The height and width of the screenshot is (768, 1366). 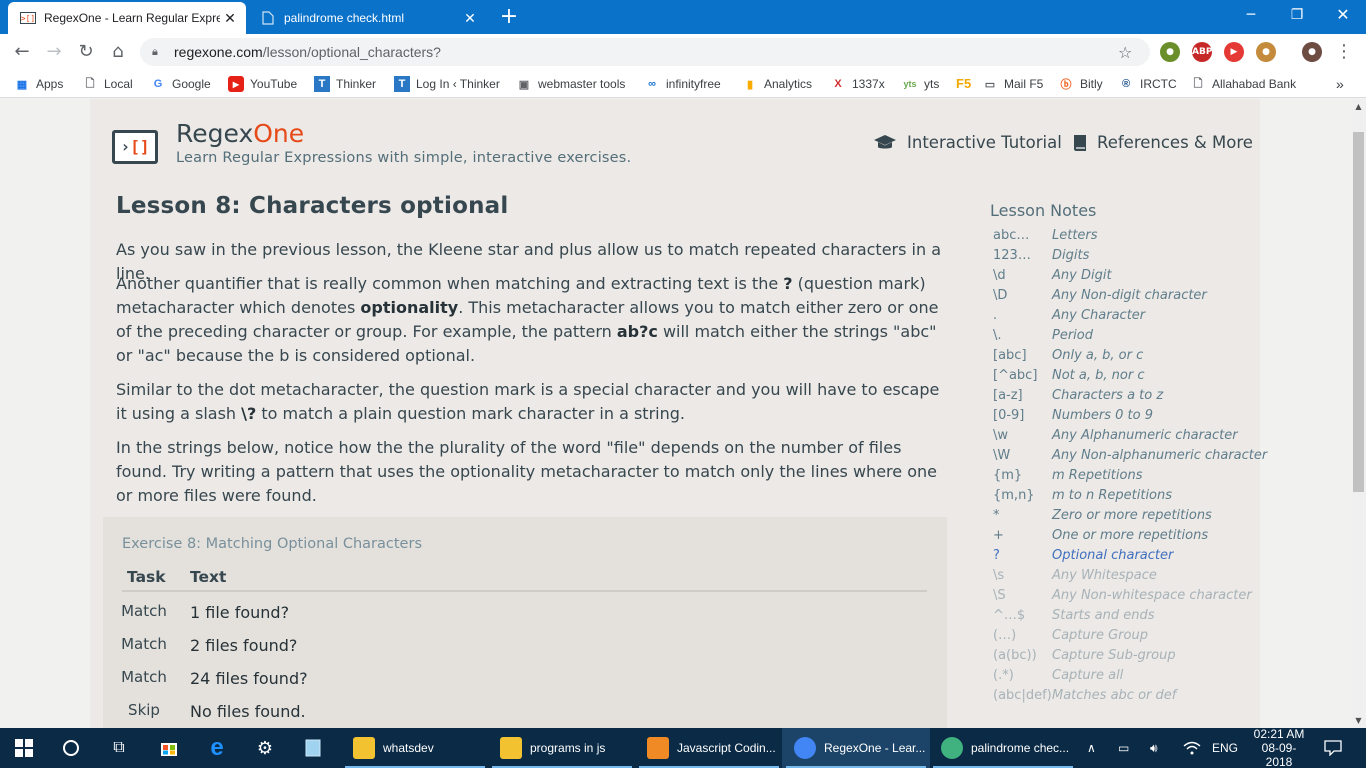 What do you see at coordinates (447, 84) in the screenshot?
I see `bookmark-login-thinker: T Log In ‹ Thinker` at bounding box center [447, 84].